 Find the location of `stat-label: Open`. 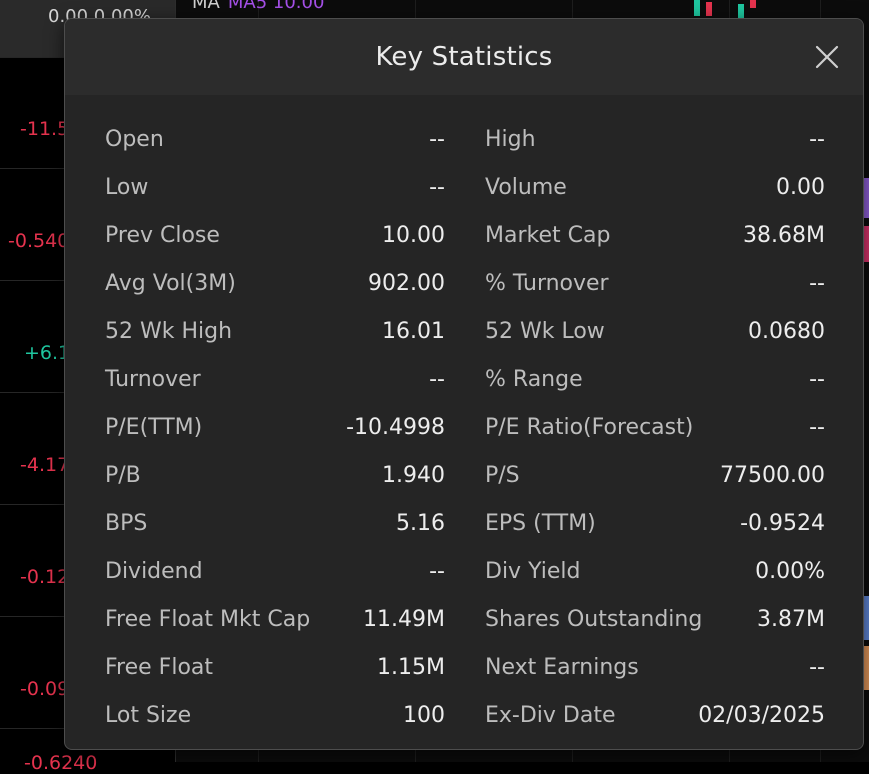

stat-label: Open is located at coordinates (134, 139).